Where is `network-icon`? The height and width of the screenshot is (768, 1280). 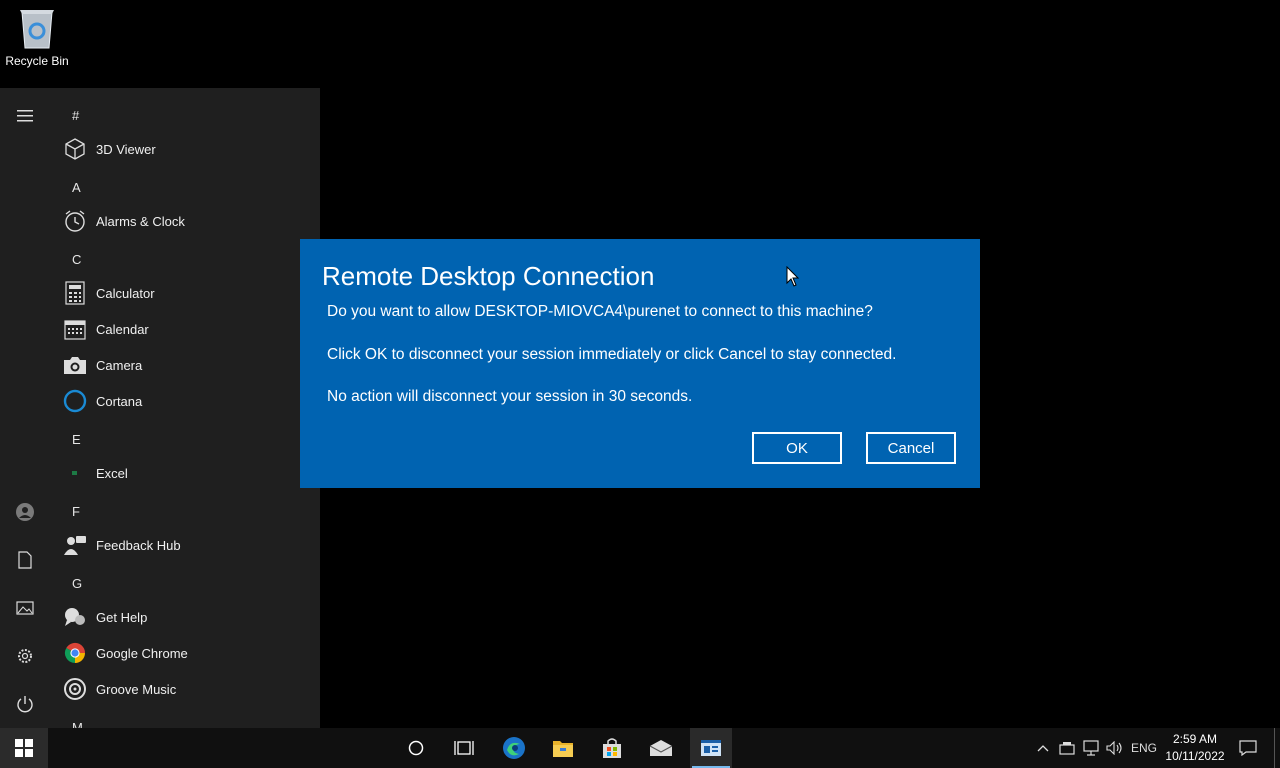 network-icon is located at coordinates (1091, 748).